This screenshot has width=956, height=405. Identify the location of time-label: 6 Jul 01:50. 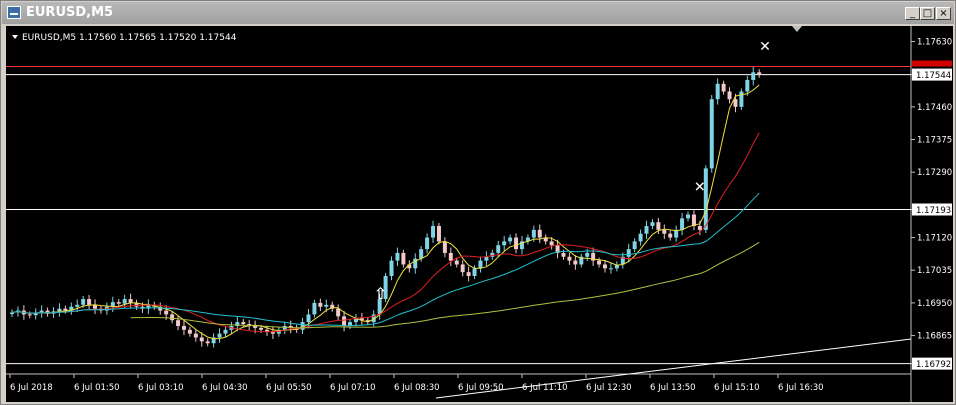
(97, 388).